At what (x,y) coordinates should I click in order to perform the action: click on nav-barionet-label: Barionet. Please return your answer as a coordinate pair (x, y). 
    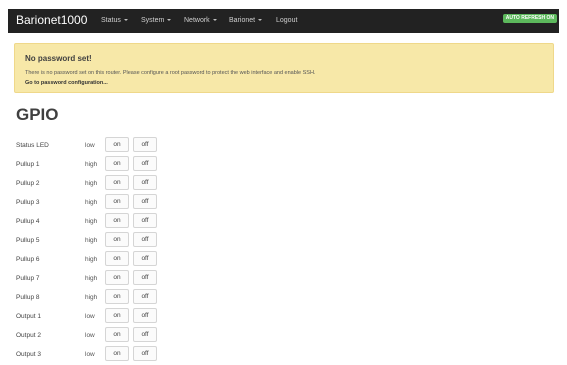
    Looking at the image, I should click on (242, 20).